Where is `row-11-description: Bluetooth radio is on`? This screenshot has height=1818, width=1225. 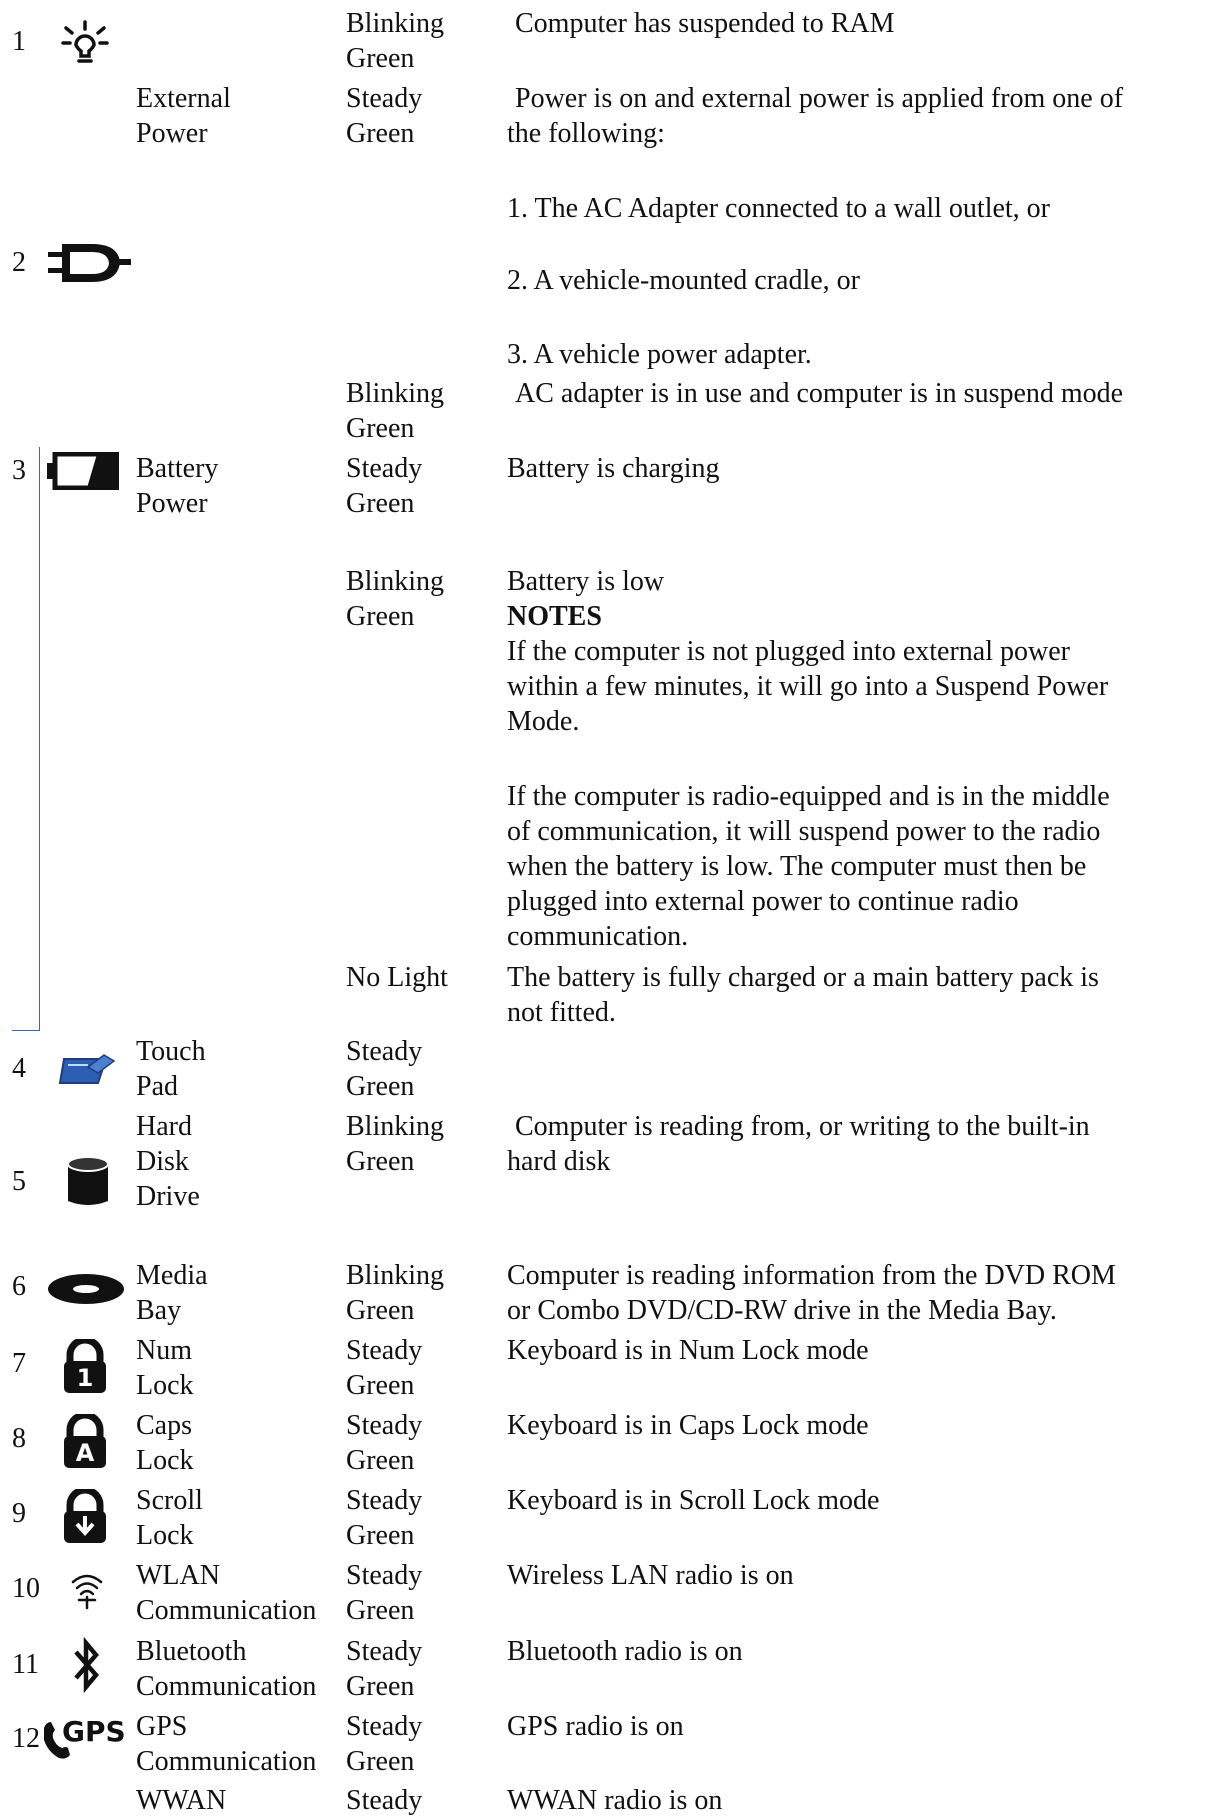
row-11-description: Bluetooth radio is on is located at coordinates (625, 1651).